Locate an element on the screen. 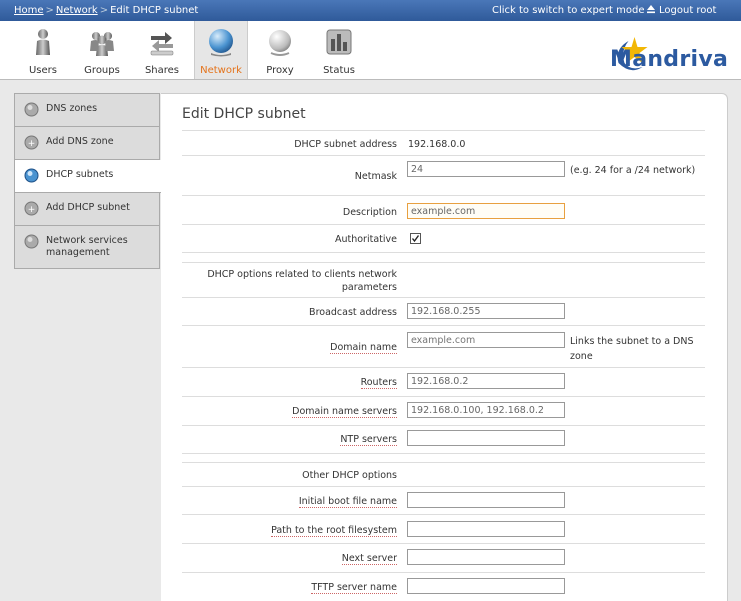 The width and height of the screenshot is (741, 601). toolbar-proxy: Proxy is located at coordinates (280, 50).